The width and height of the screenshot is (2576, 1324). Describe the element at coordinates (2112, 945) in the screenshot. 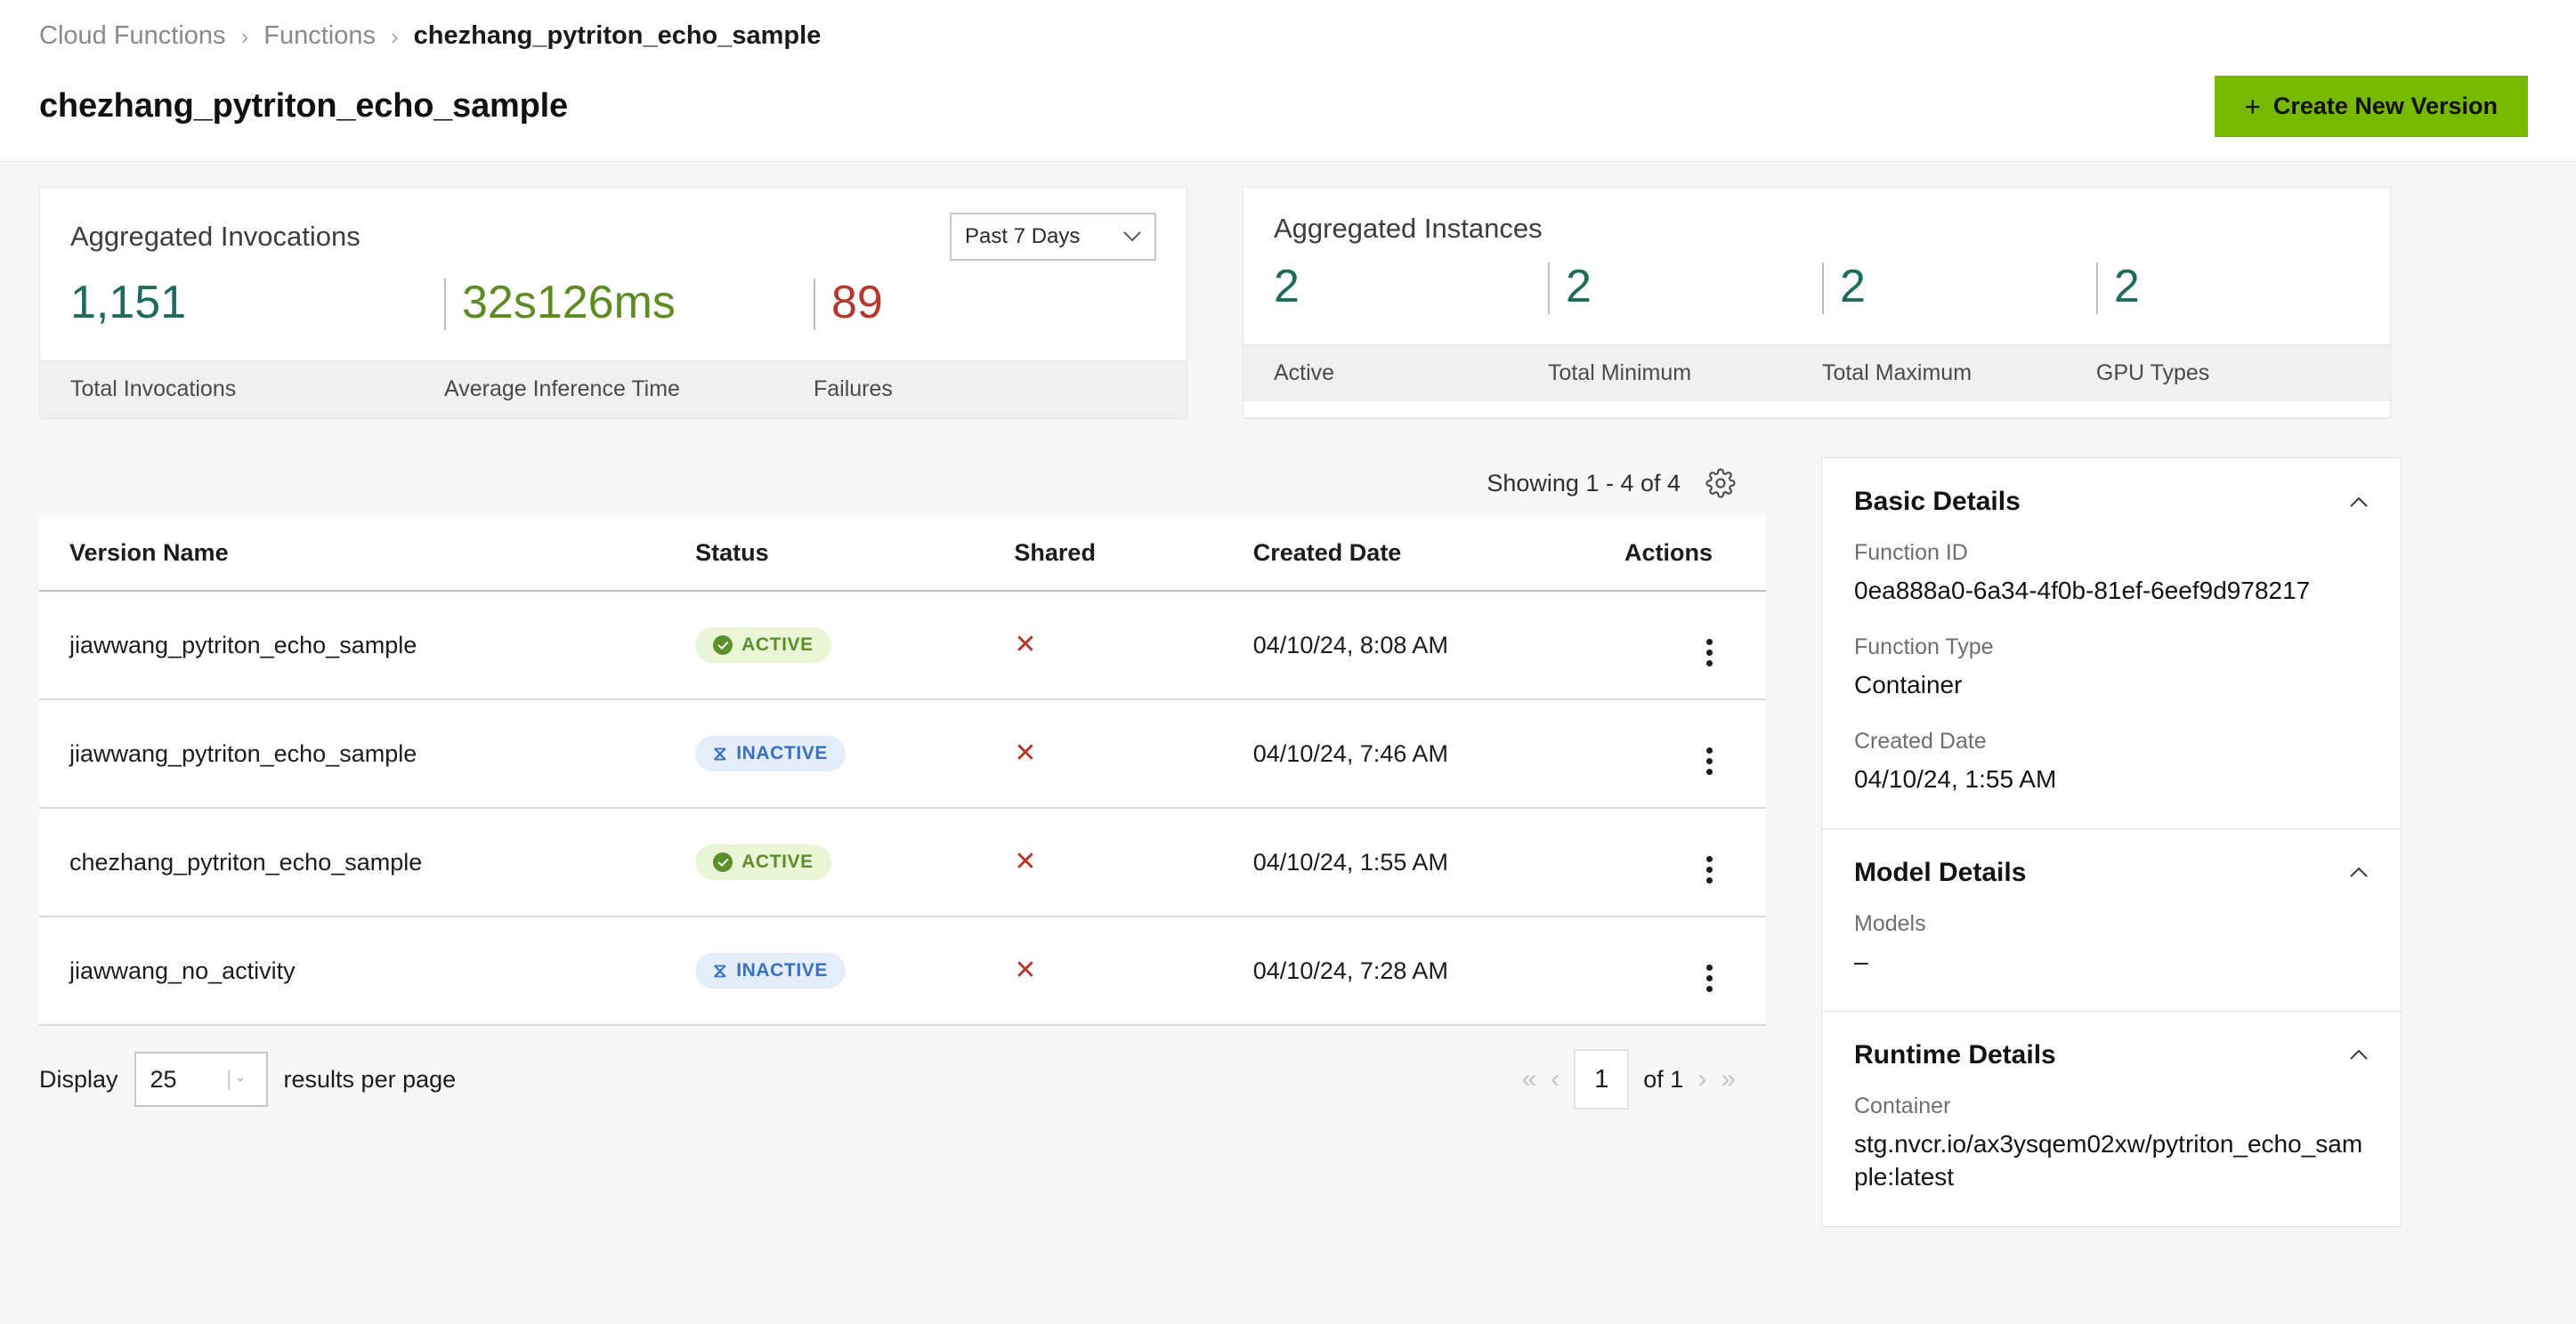

I see `field-models: Models –` at that location.